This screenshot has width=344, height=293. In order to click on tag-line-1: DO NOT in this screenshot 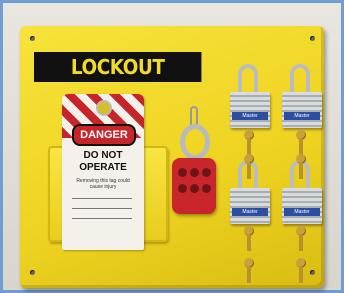, I will do `click(103, 155)`.